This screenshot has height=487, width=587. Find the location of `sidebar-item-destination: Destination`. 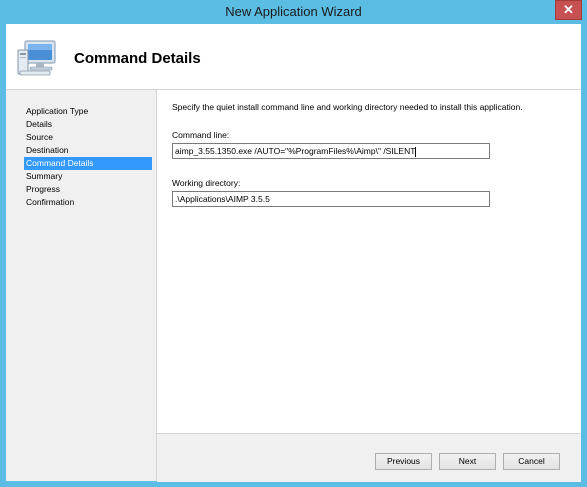

sidebar-item-destination: Destination is located at coordinates (88, 150).